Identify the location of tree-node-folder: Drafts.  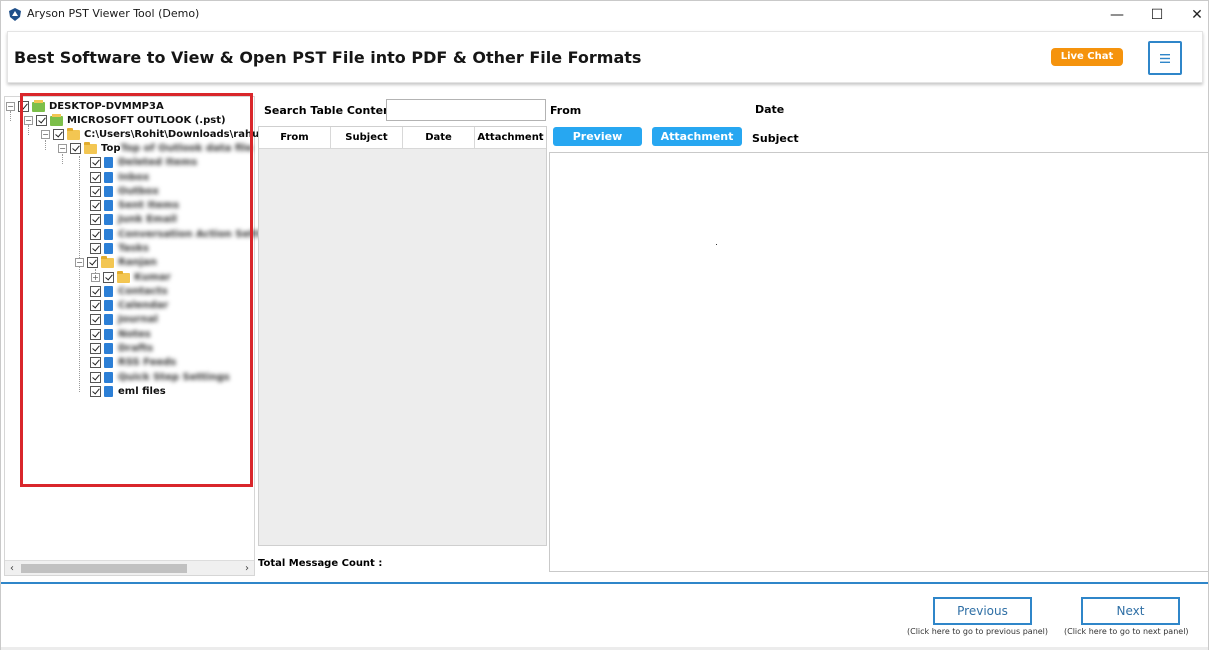
(121, 348).